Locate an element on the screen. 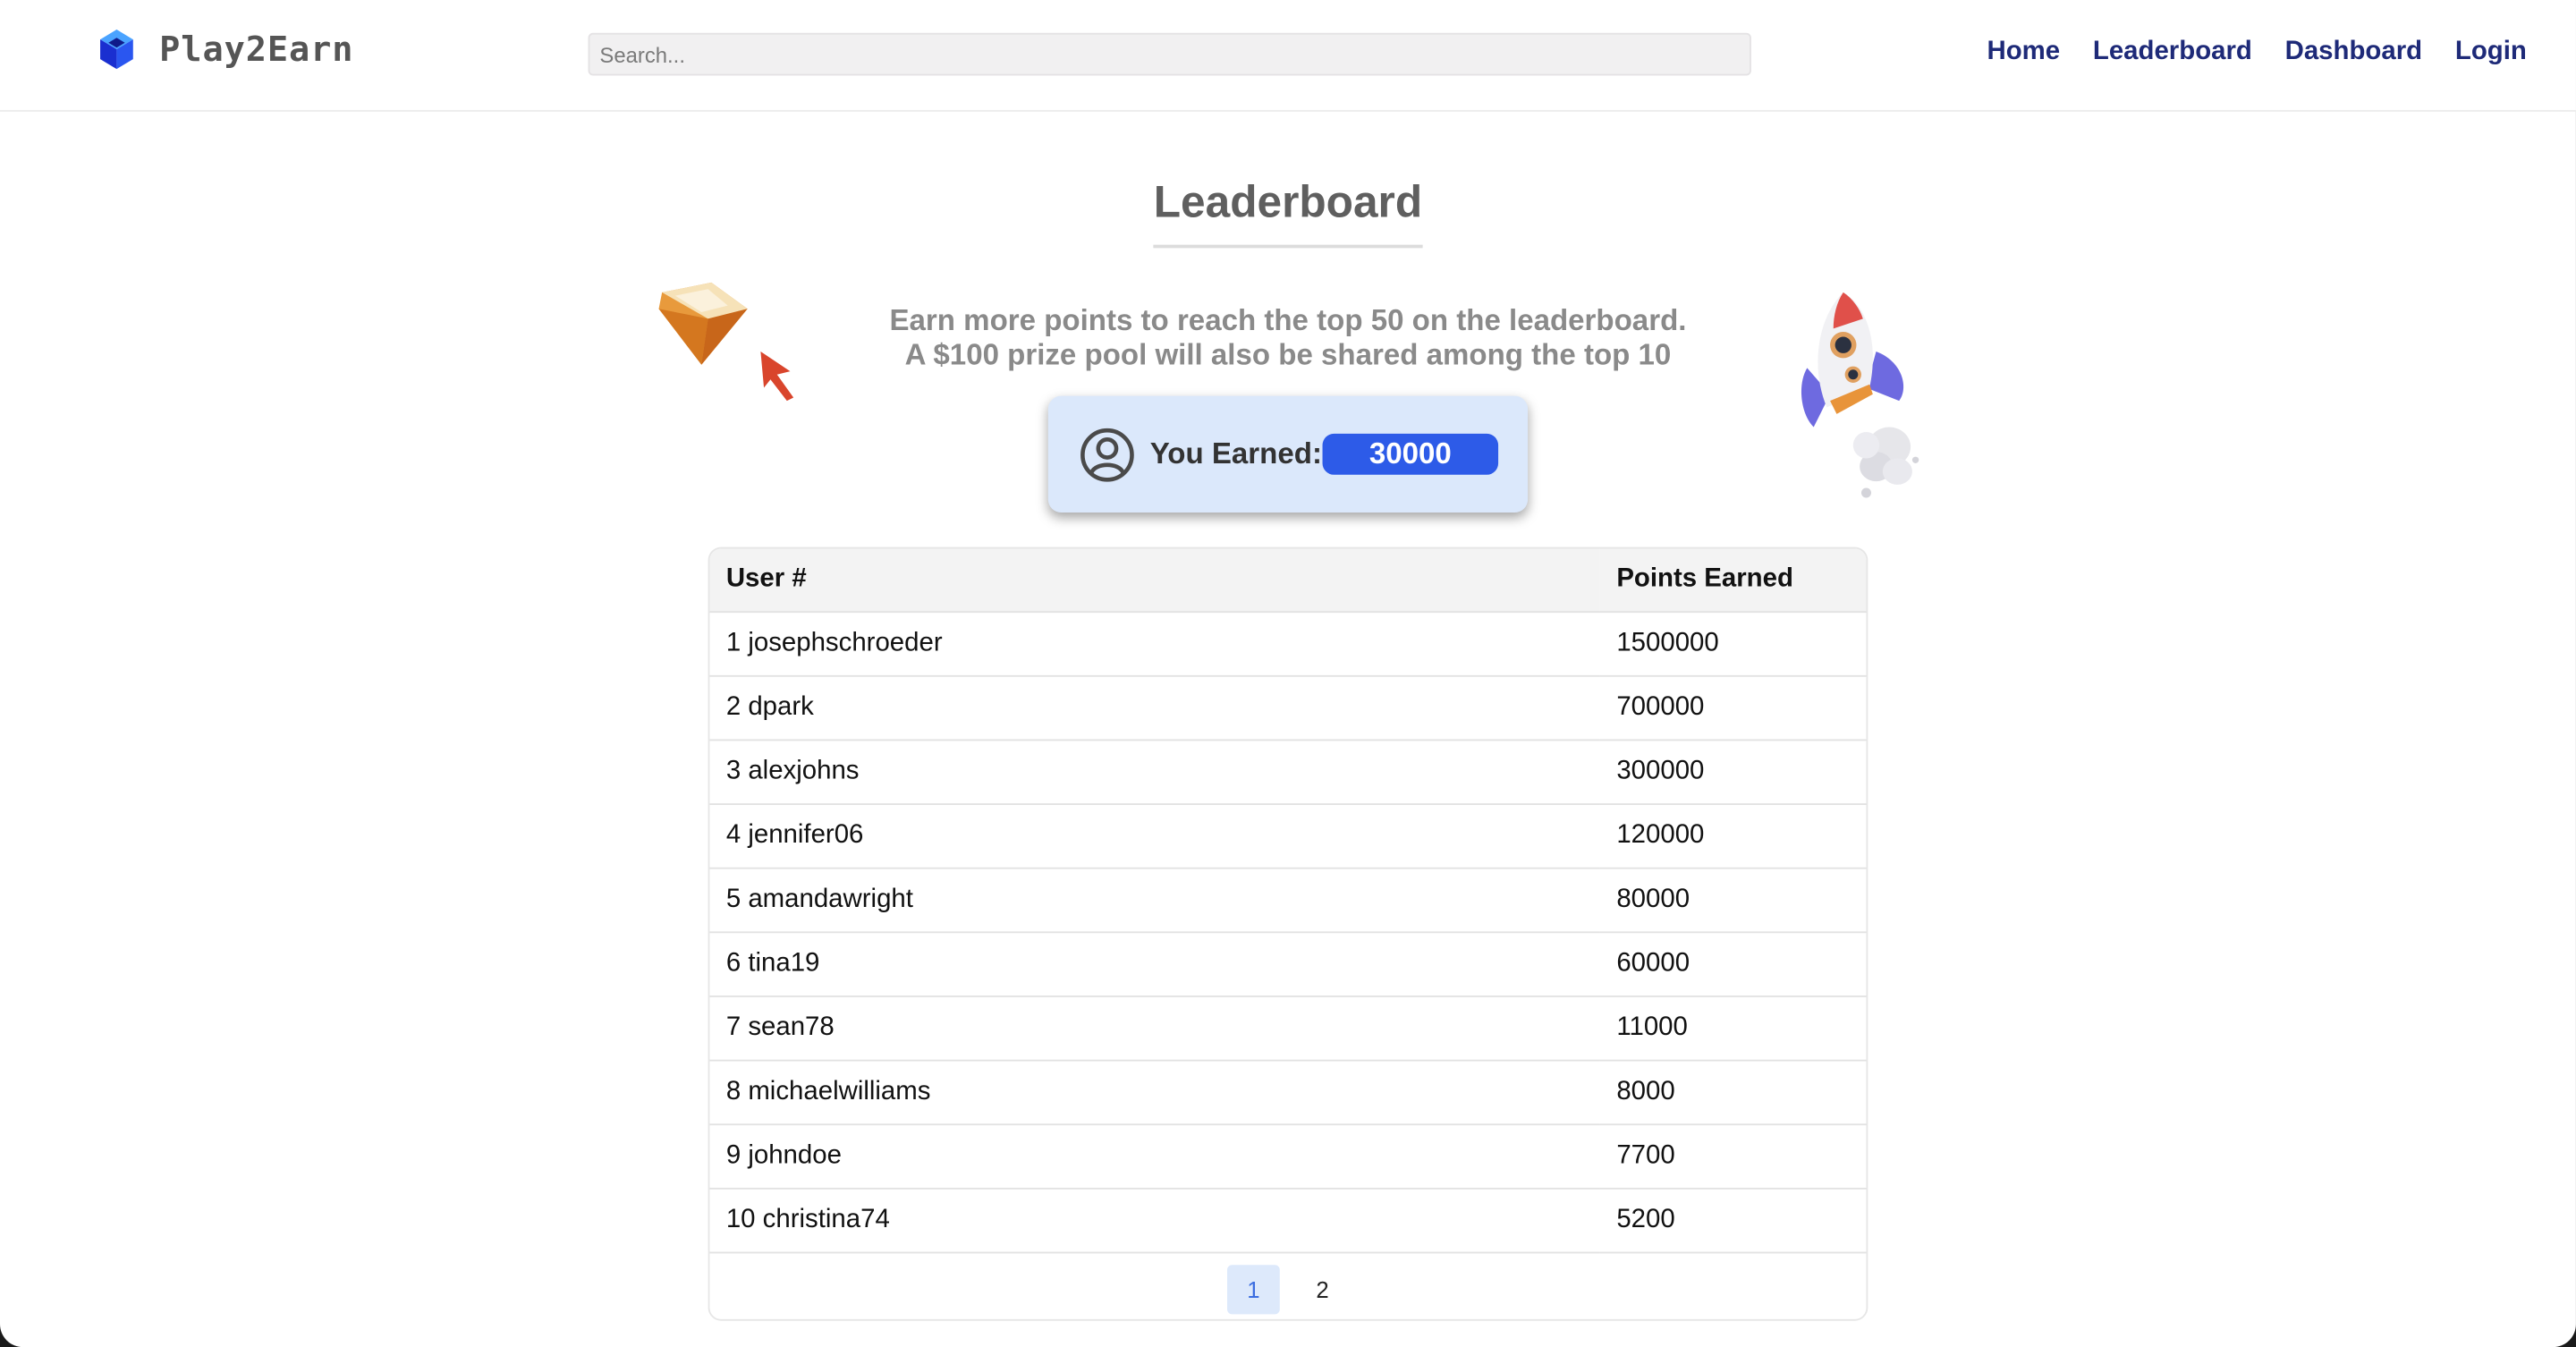 This screenshot has width=2576, height=1347. cell-points: 300000 is located at coordinates (1733, 772).